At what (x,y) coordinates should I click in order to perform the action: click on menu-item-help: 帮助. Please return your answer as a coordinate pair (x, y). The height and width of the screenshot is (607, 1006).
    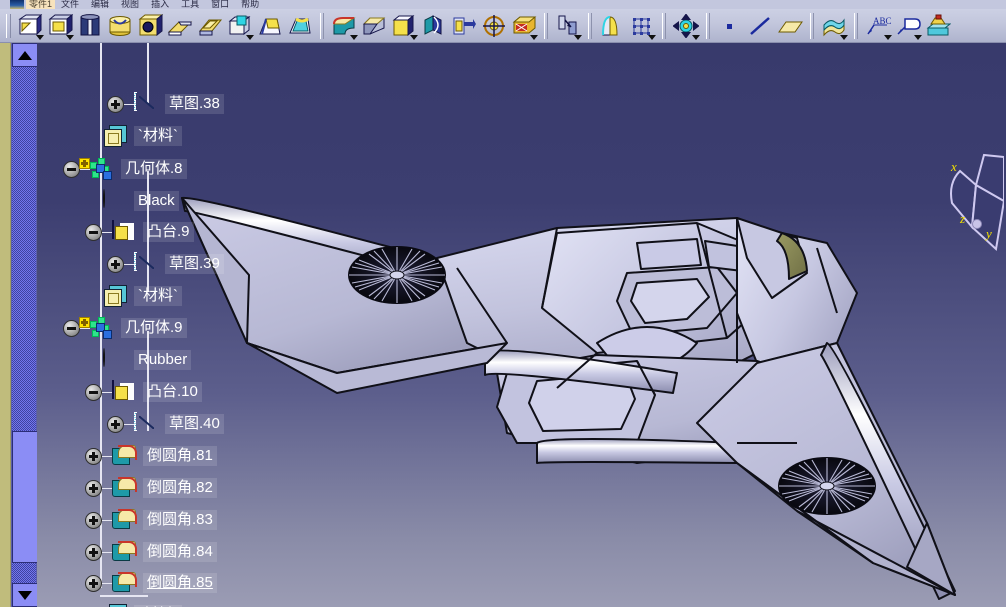
    Looking at the image, I should click on (250, 4).